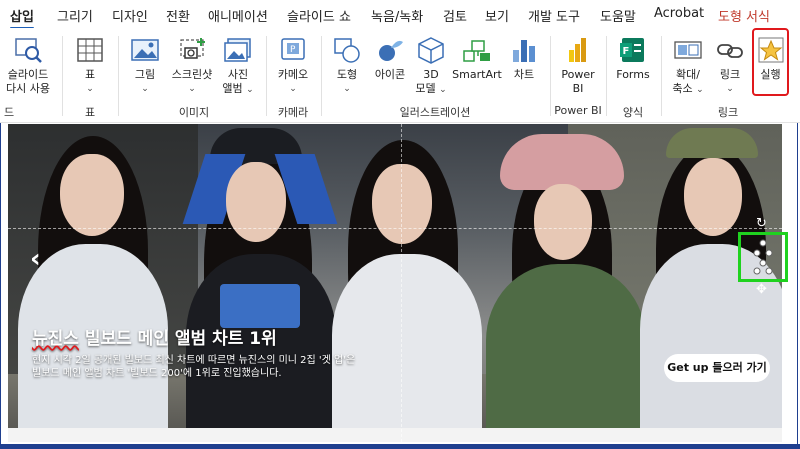 This screenshot has width=800, height=449. I want to click on carousel-prev-arrow: ‹, so click(35, 259).